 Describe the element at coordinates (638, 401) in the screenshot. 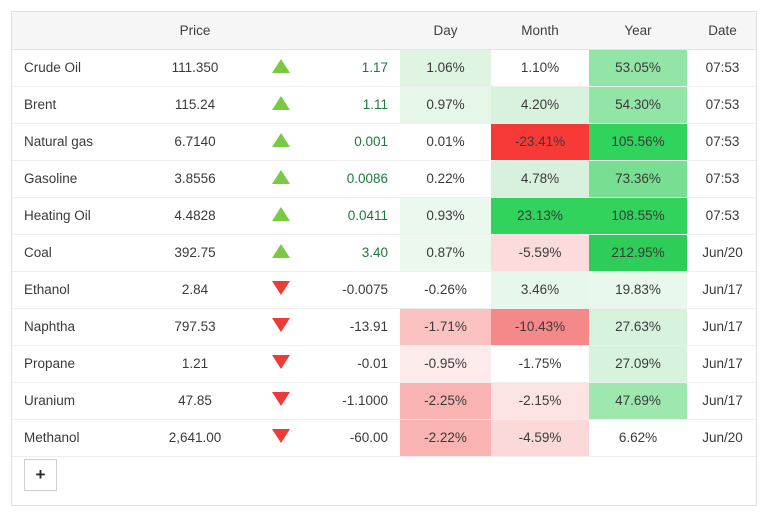

I see `cell-year-percent: 47.69%` at that location.